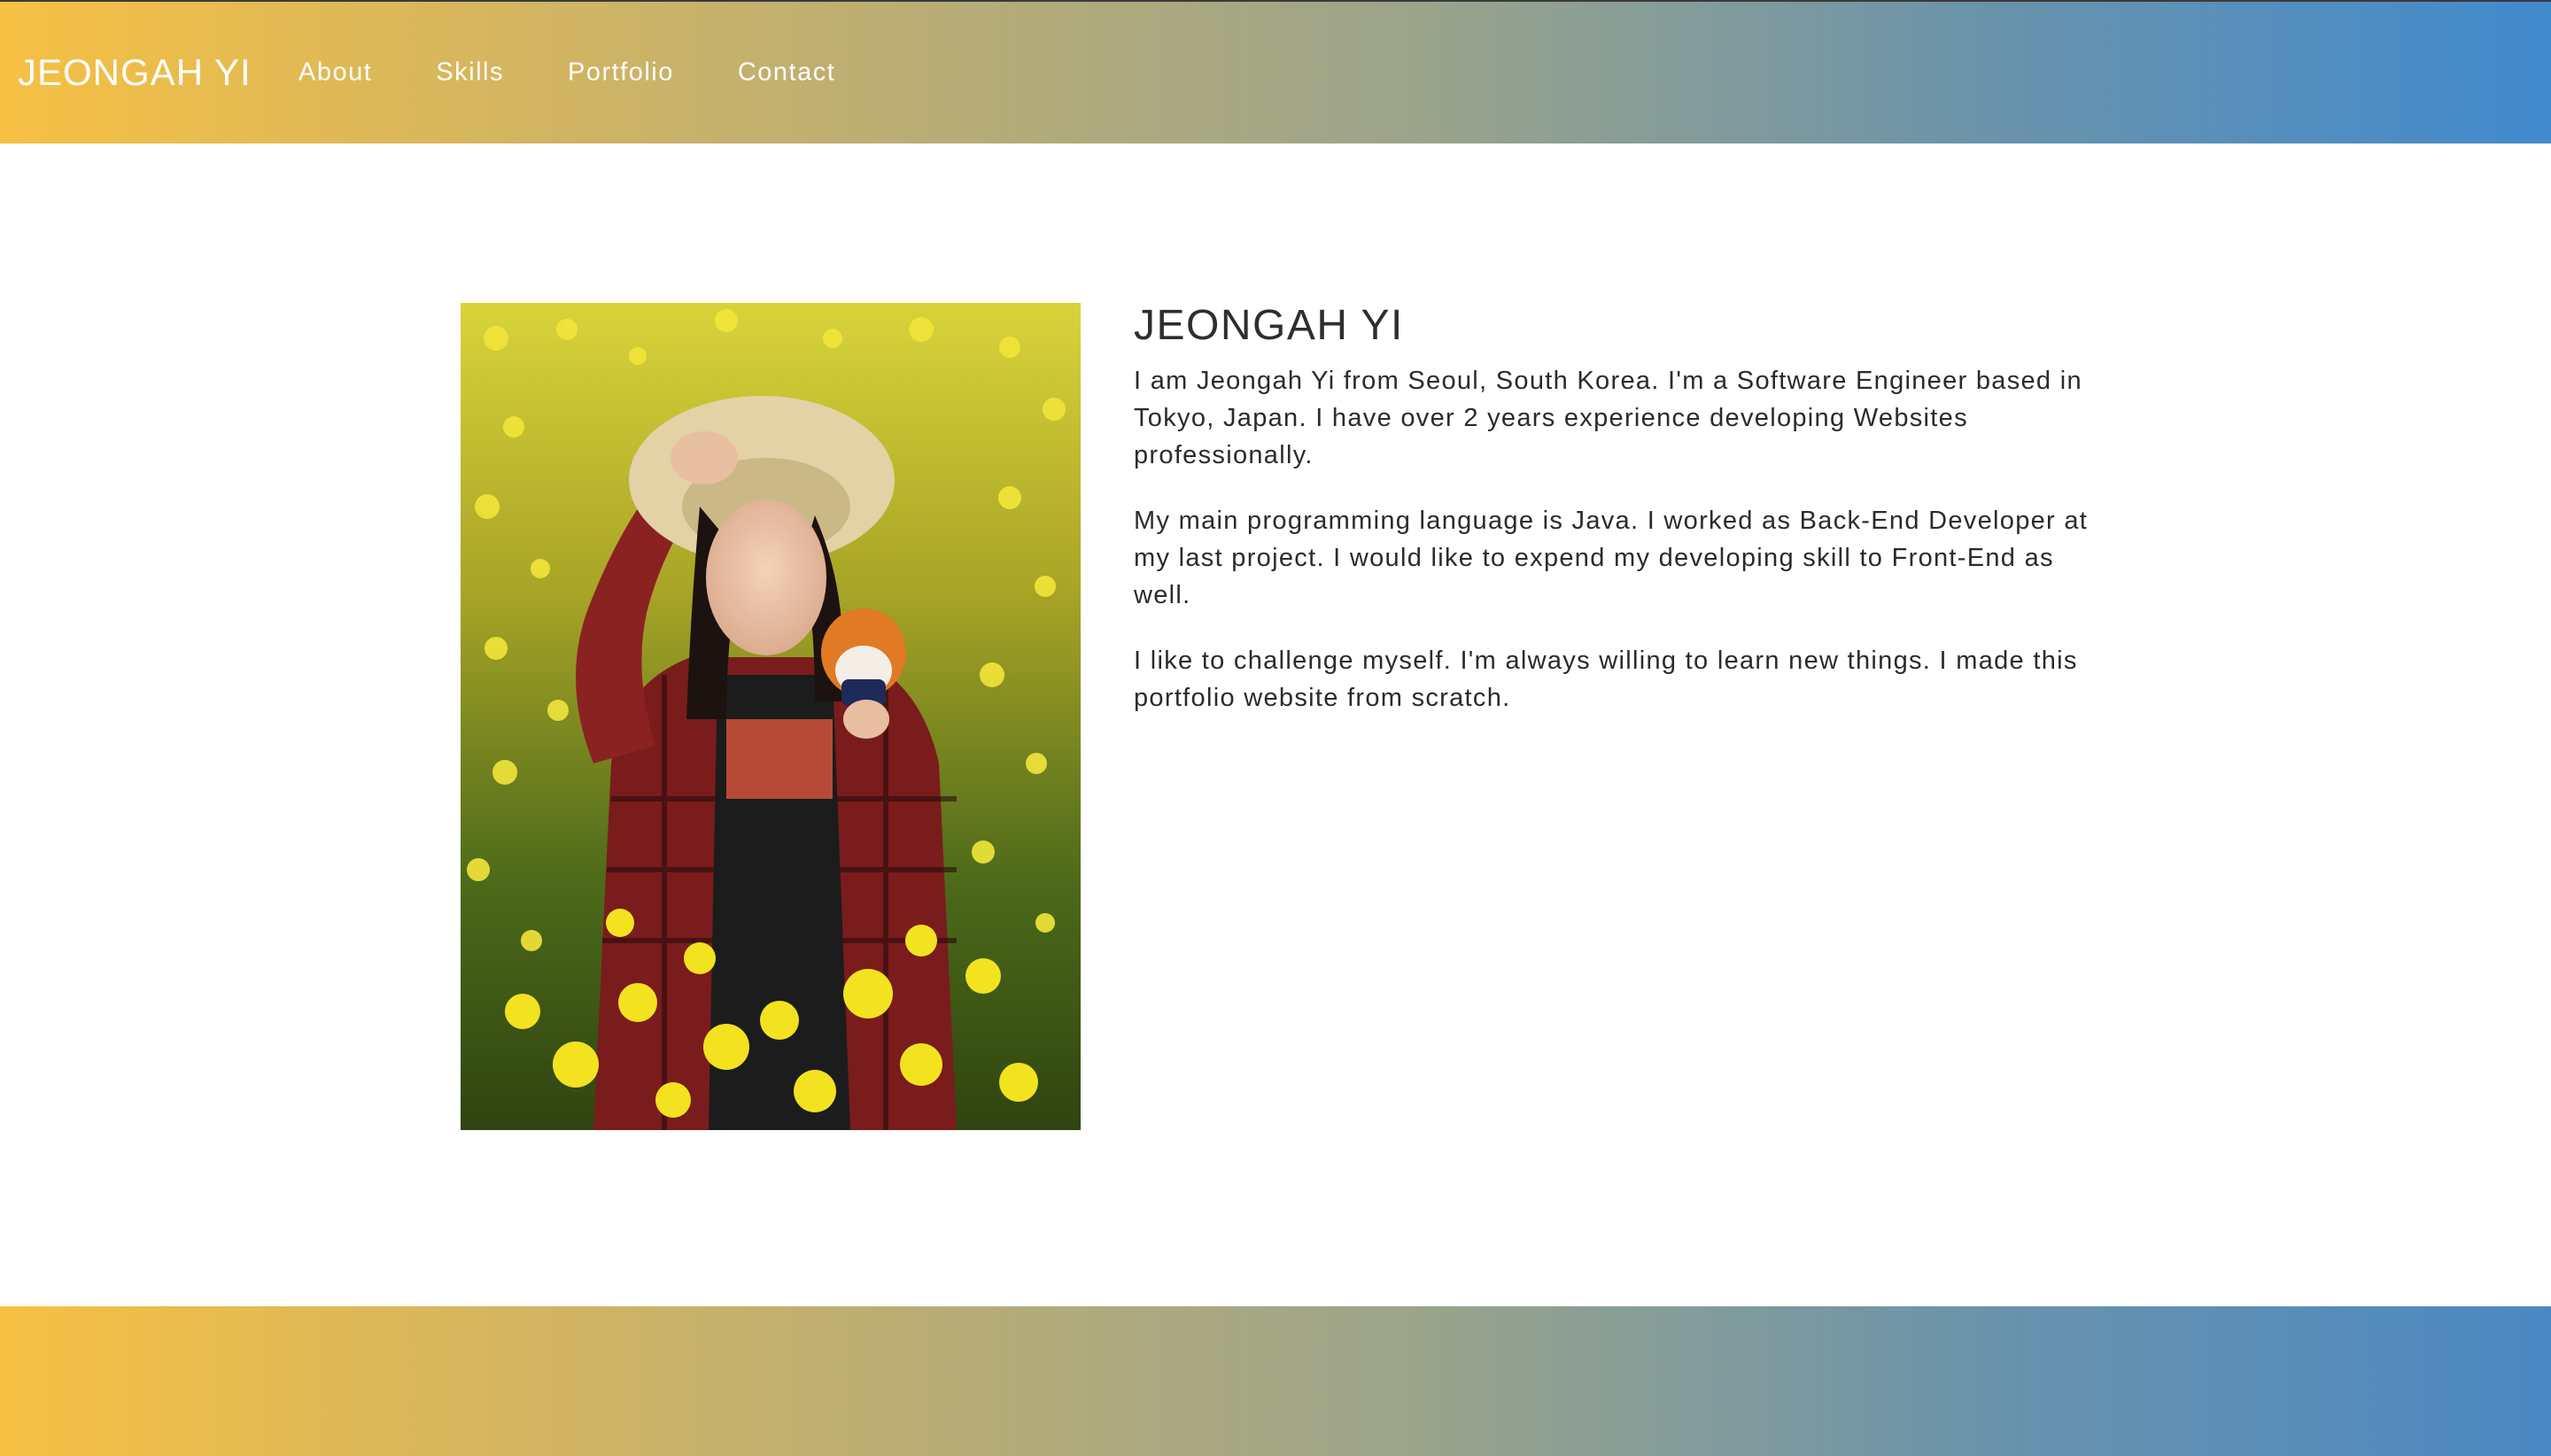 Image resolution: width=2551 pixels, height=1456 pixels. What do you see at coordinates (787, 73) in the screenshot?
I see `nav-link-contact: Contact` at bounding box center [787, 73].